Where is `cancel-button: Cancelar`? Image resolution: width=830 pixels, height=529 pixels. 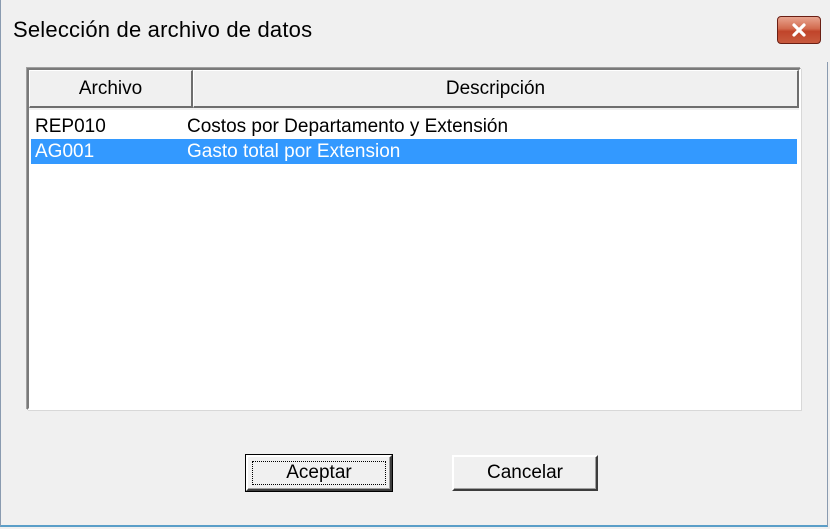 cancel-button: Cancelar is located at coordinates (525, 473).